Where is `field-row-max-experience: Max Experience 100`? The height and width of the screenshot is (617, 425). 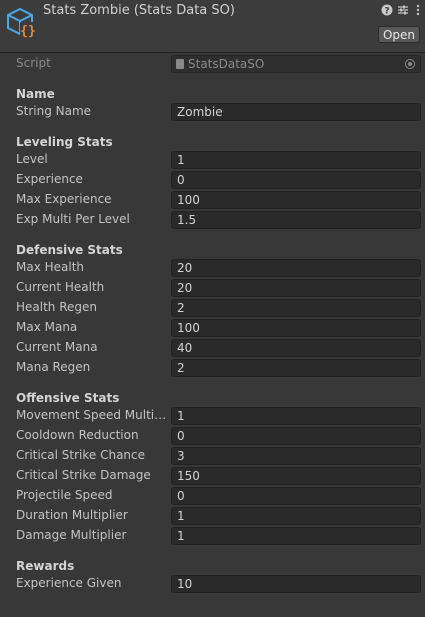
field-row-max-experience: Max Experience 100 is located at coordinates (212, 200).